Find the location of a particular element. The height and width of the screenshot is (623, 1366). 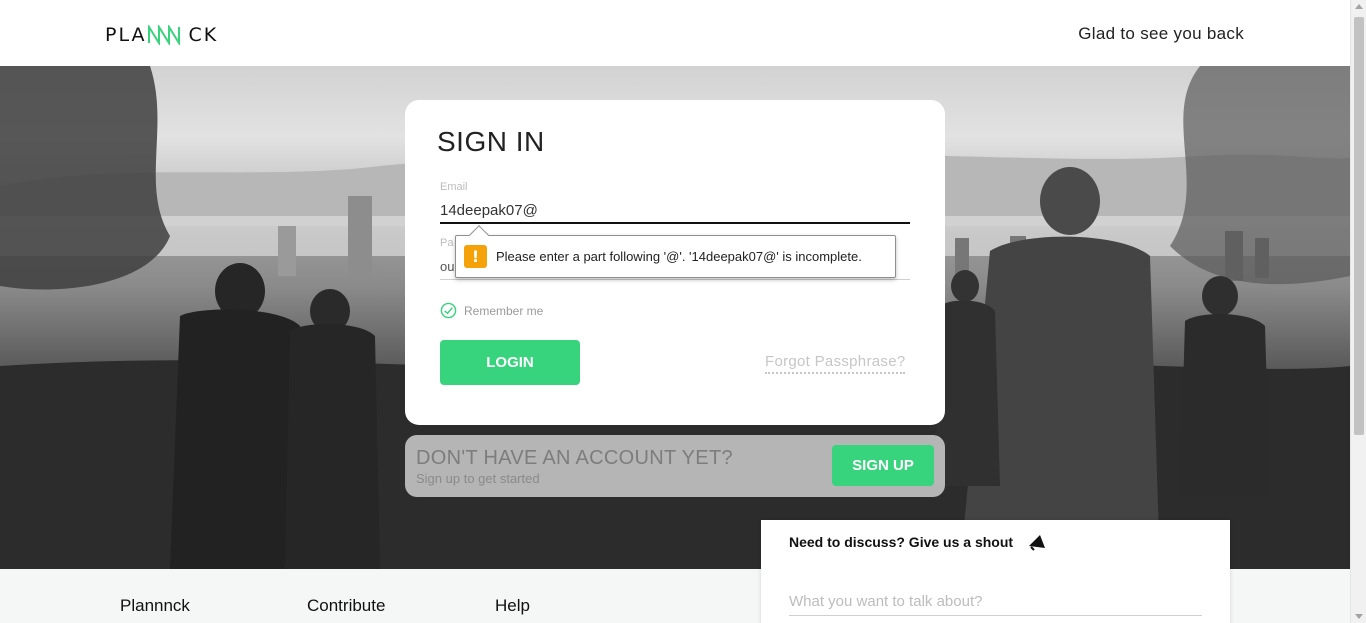

footer-column-help: Help is located at coordinates (512, 605).